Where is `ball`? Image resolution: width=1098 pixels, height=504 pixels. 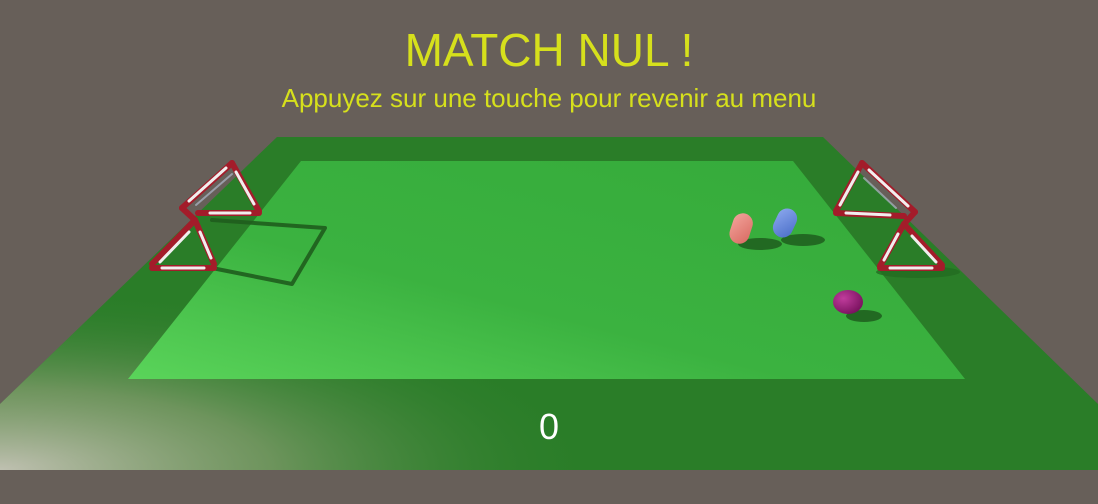
ball is located at coordinates (848, 302).